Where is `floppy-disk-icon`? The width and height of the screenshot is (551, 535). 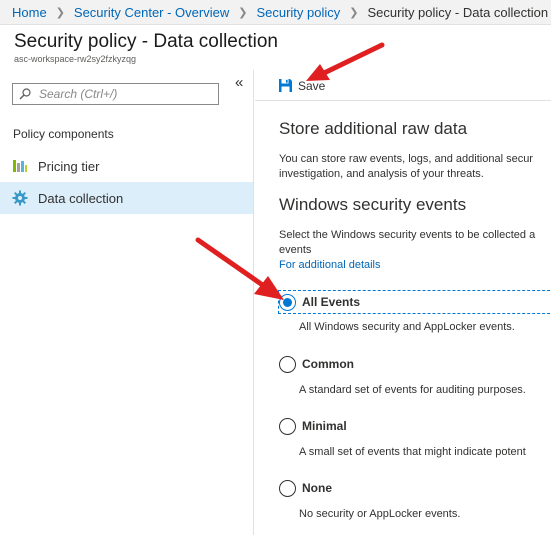
floppy-disk-icon is located at coordinates (285, 85).